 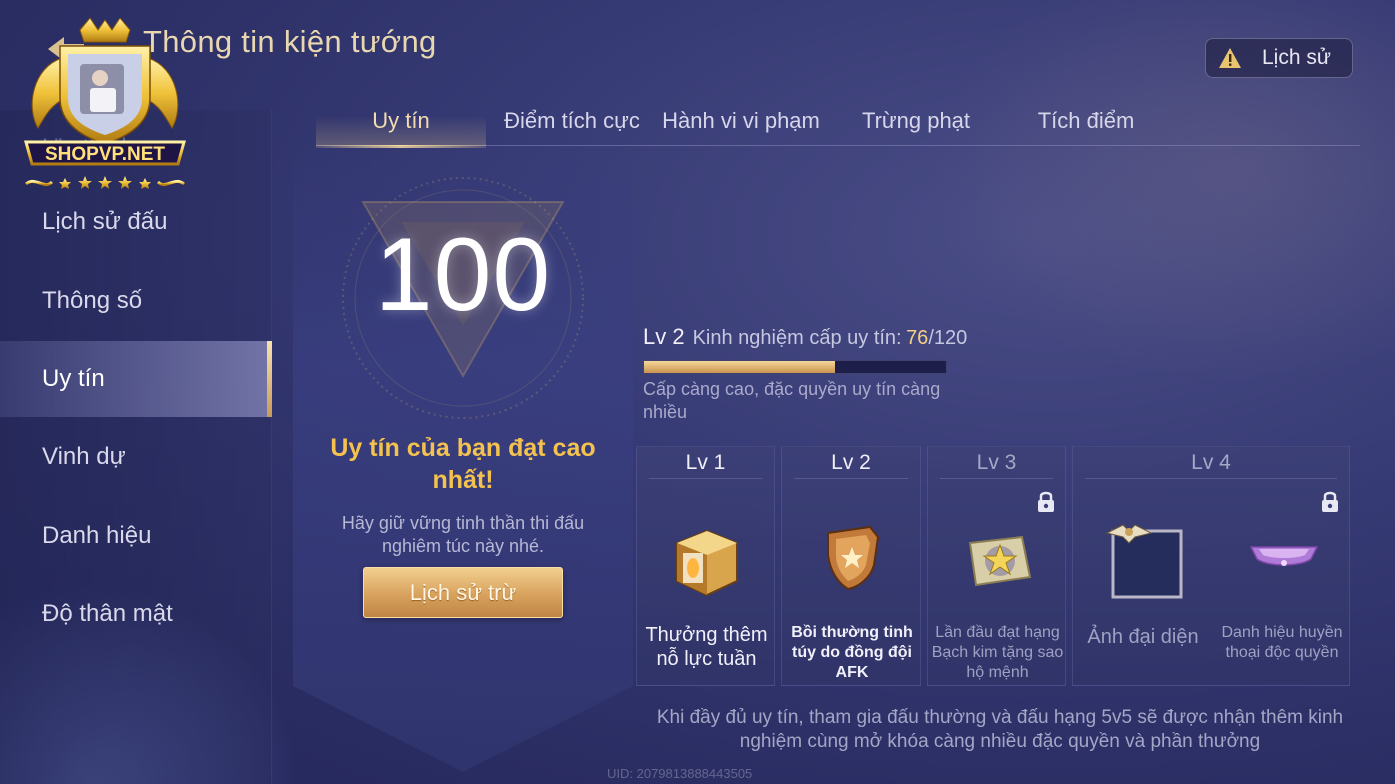 What do you see at coordinates (705, 463) in the screenshot?
I see `reward-level-label: Lv 1` at bounding box center [705, 463].